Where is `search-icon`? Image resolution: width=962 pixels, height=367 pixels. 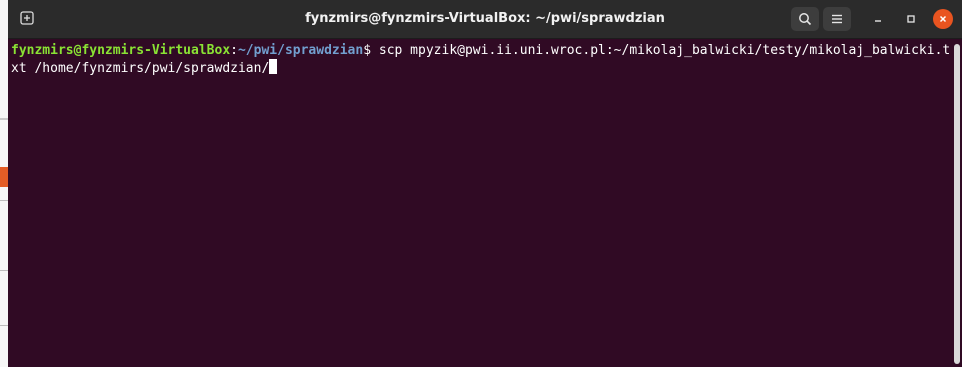
search-icon is located at coordinates (805, 19).